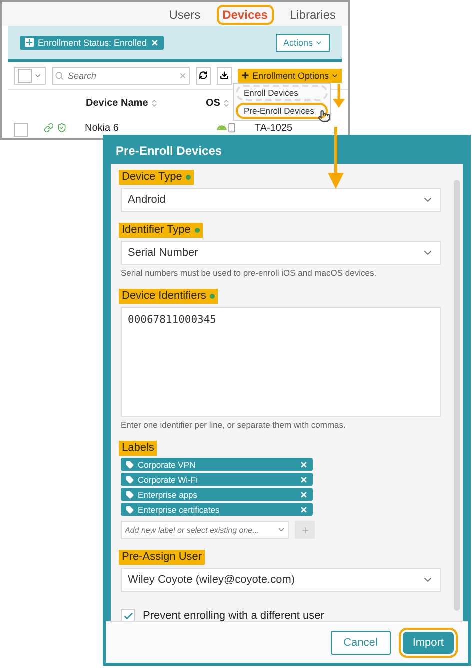 Image resolution: width=475 pixels, height=668 pixels. I want to click on download-icon, so click(225, 75).